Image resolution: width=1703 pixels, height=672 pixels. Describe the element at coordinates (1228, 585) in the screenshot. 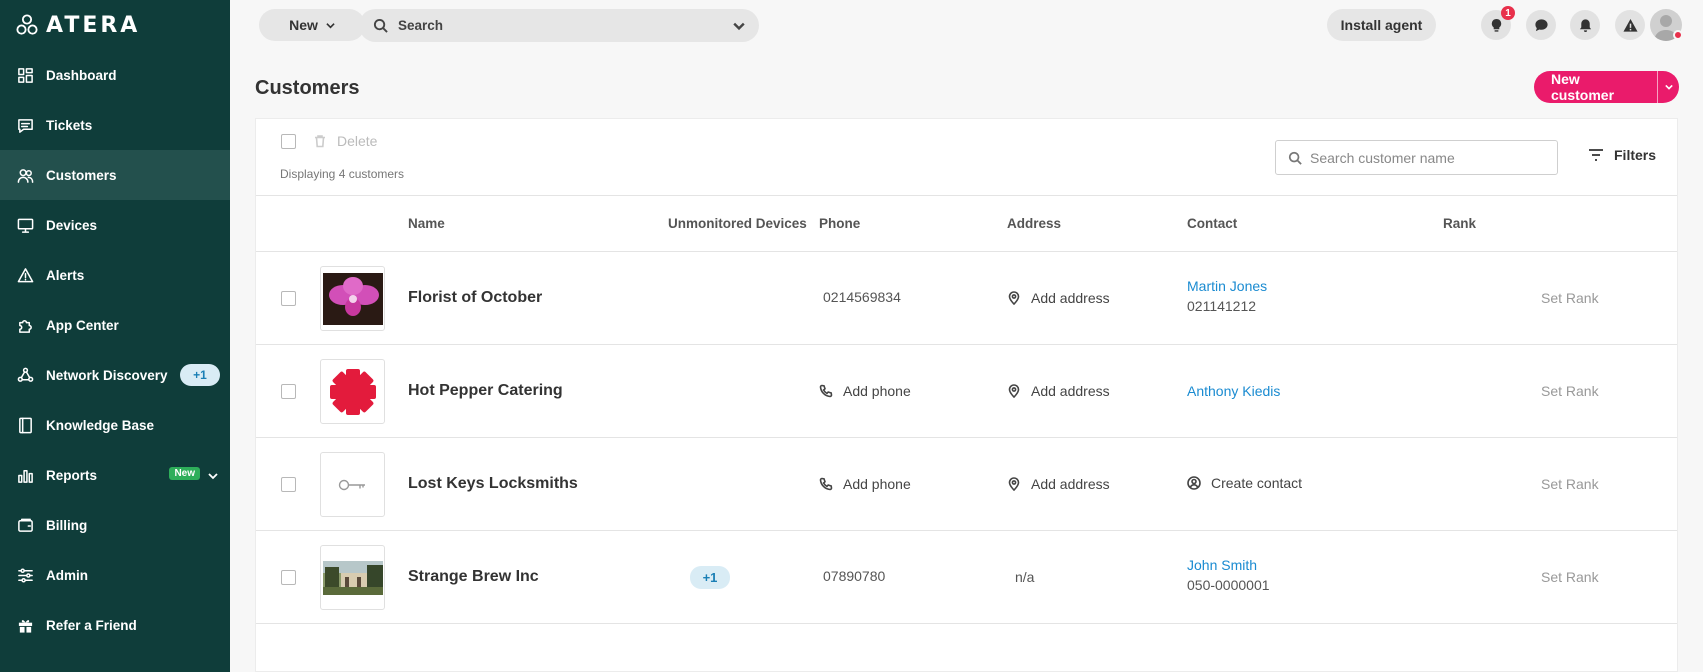

I see `contact-phone: 050-0000001` at that location.